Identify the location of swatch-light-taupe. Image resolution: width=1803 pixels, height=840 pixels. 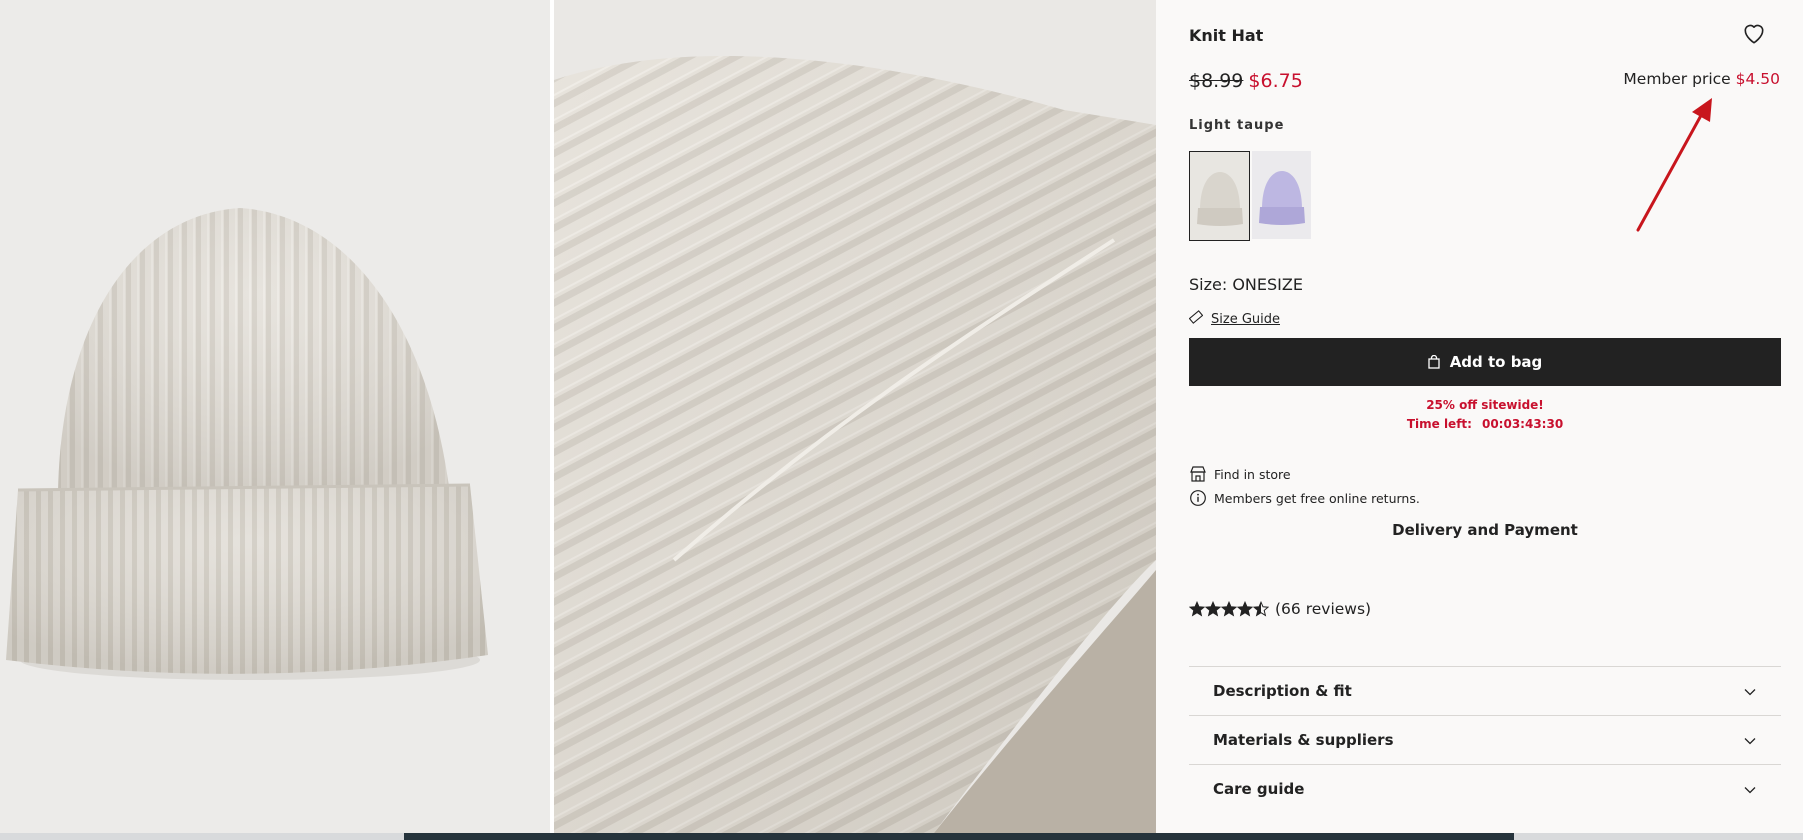
(1219, 196).